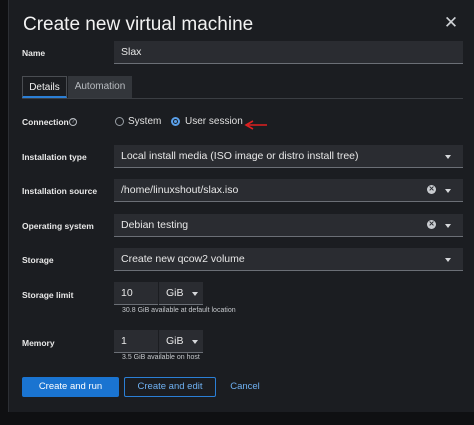 Image resolution: width=474 pixels, height=425 pixels. Describe the element at coordinates (288, 225) in the screenshot. I see `operating-system-input: Debian testing` at that location.